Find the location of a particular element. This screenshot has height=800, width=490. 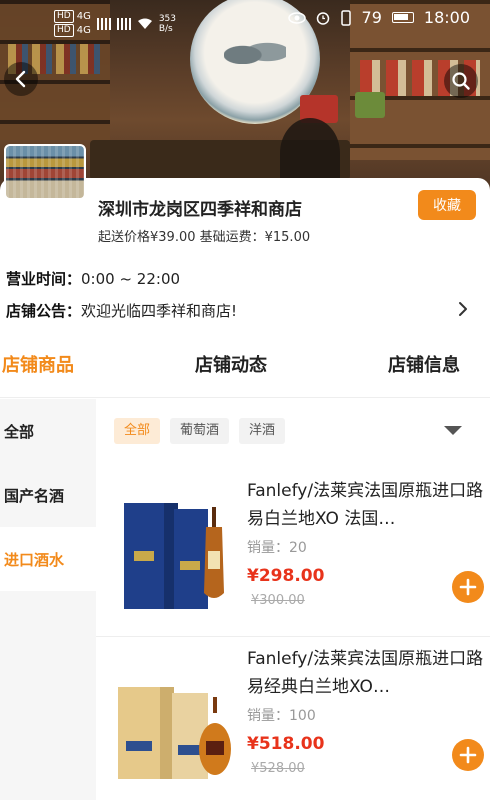

battery-level: 79 is located at coordinates (371, 17).